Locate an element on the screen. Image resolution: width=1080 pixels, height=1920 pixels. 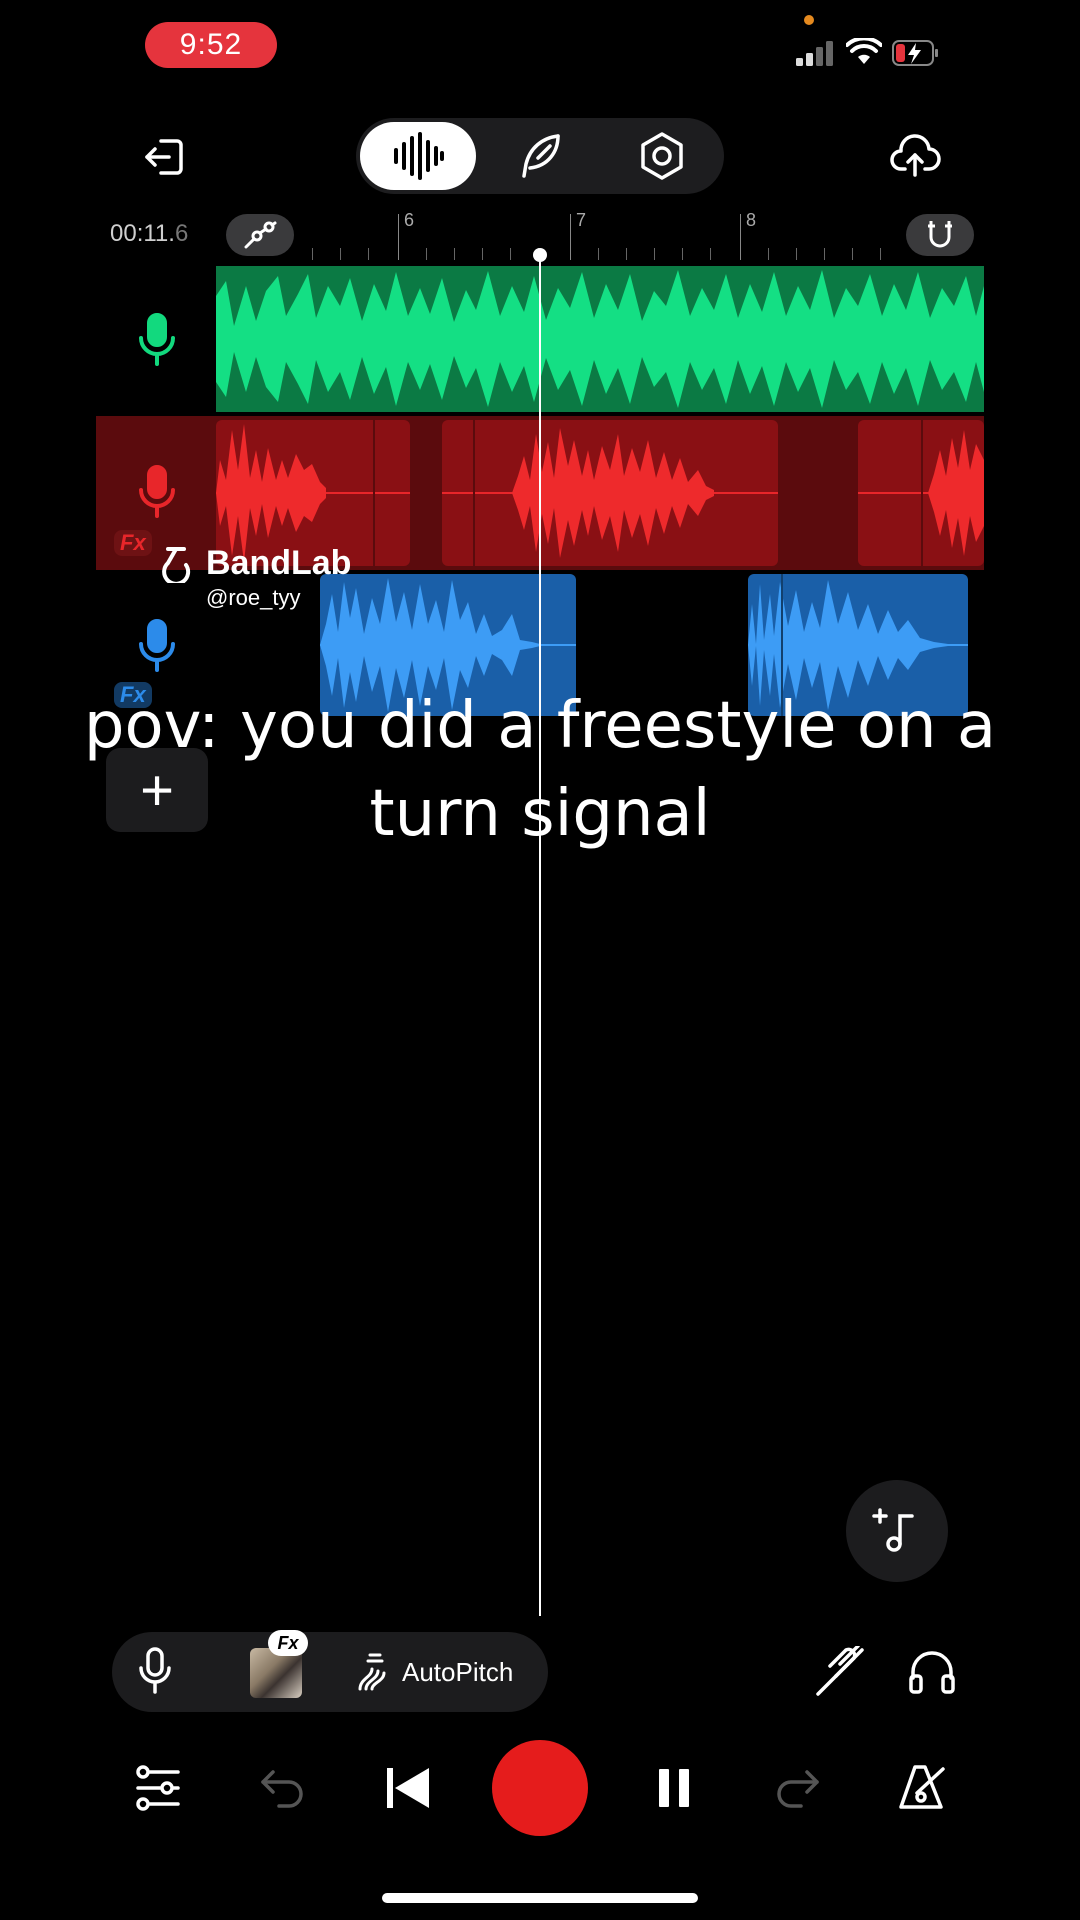
track-1-waveform is located at coordinates (600, 339).